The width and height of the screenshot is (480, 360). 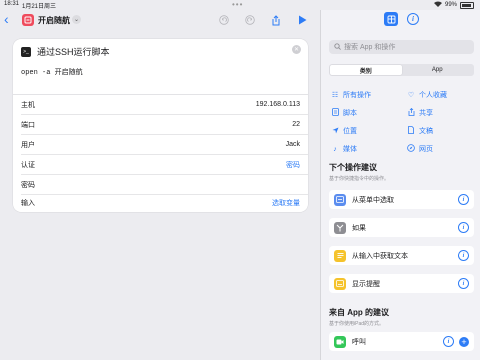 I want to click on wifi-icon, so click(x=437, y=5).